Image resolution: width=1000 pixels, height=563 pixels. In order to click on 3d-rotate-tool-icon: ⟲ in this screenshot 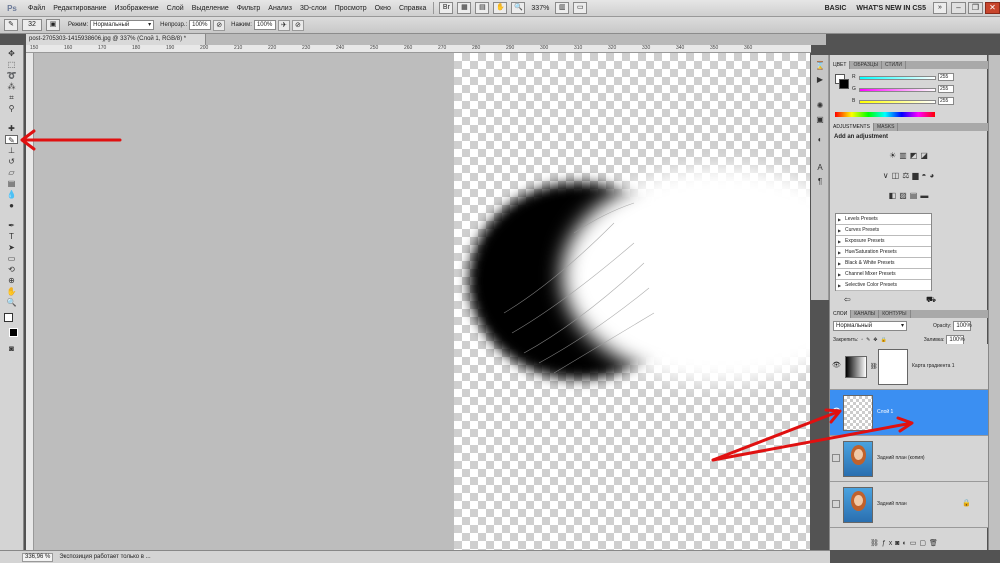, I will do `click(11, 269)`.